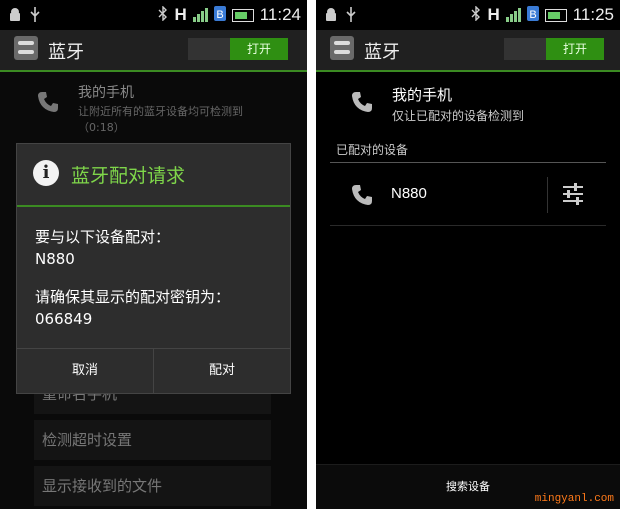  I want to click on my-phone-subtitle: 仅让已配对的设备检测到, so click(458, 116).